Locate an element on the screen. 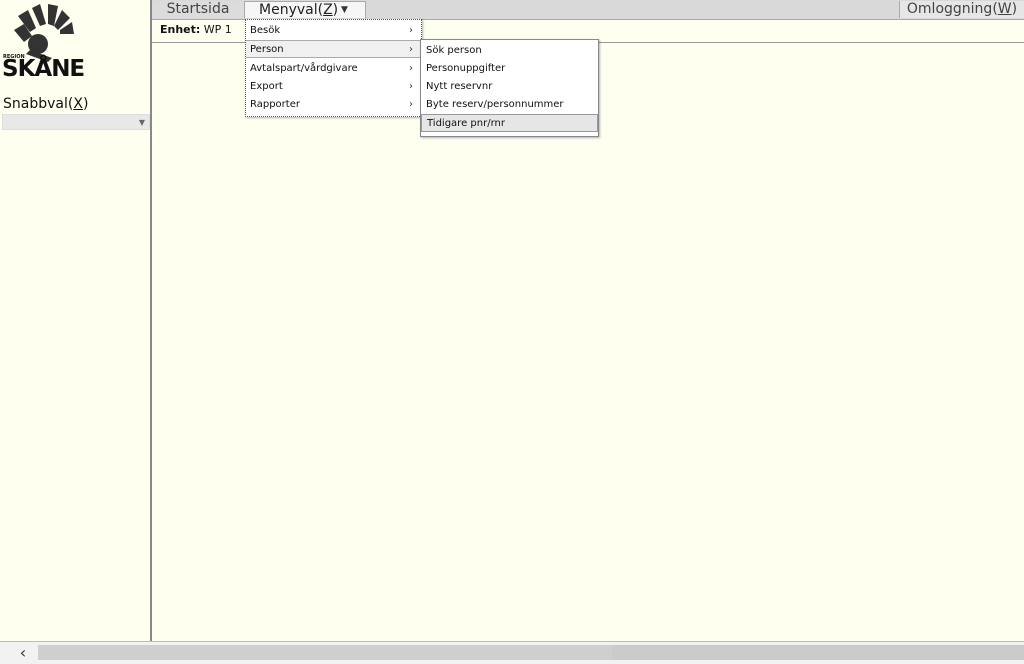  unit-info: Enhet: WP 1 is located at coordinates (196, 29).